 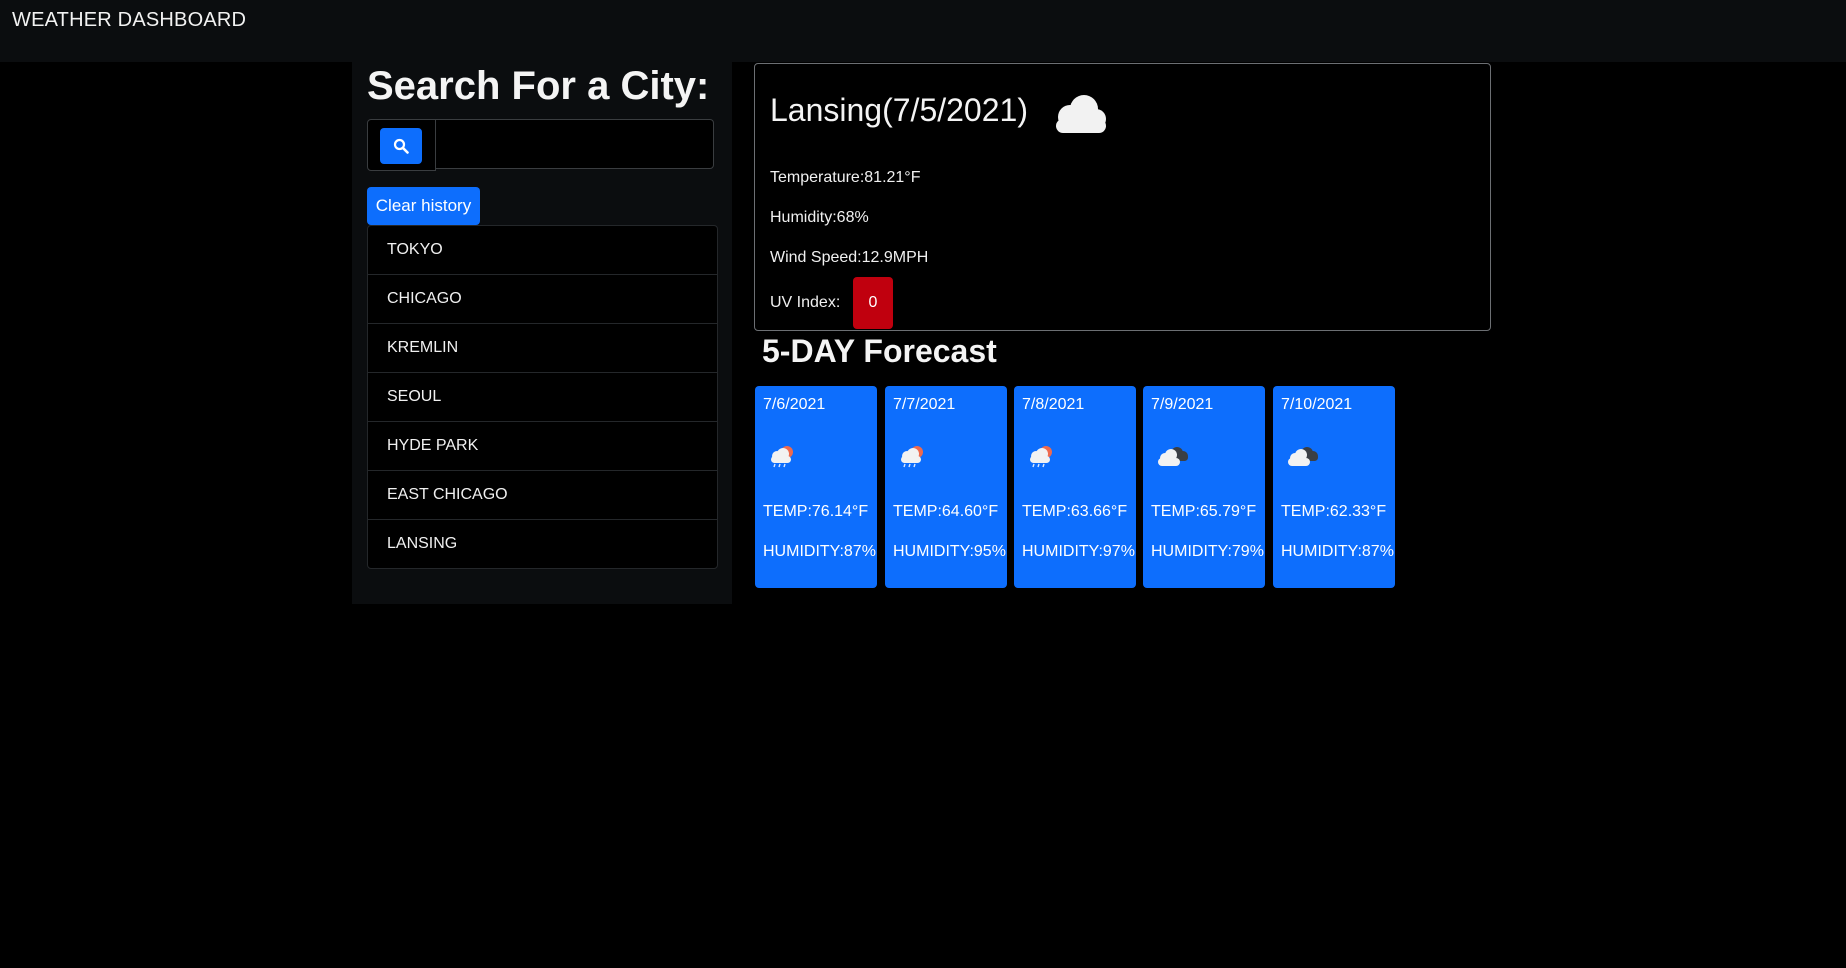 I want to click on forecast-card: 7/7/2021 TEMP:64.60°F HUMIDITY:95%, so click(x=946, y=487).